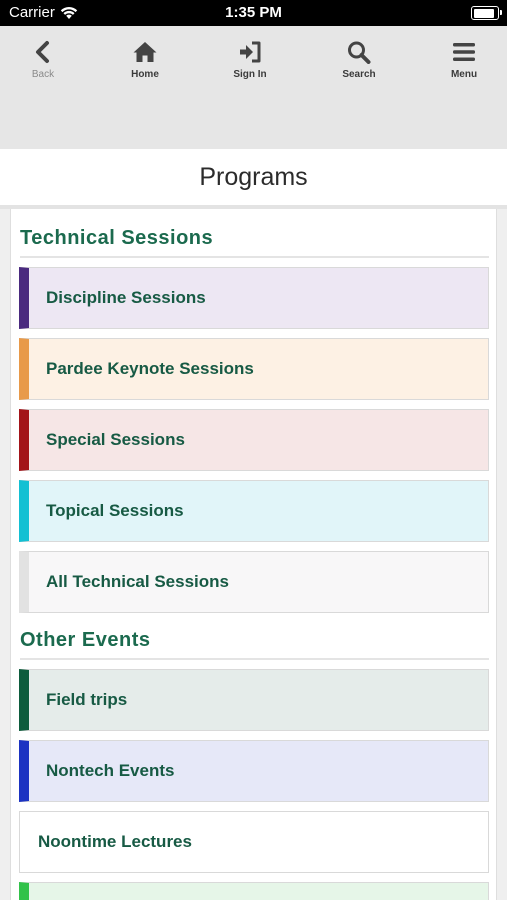 The height and width of the screenshot is (900, 507). What do you see at coordinates (254, 891) in the screenshot?
I see `program-item-partial` at bounding box center [254, 891].